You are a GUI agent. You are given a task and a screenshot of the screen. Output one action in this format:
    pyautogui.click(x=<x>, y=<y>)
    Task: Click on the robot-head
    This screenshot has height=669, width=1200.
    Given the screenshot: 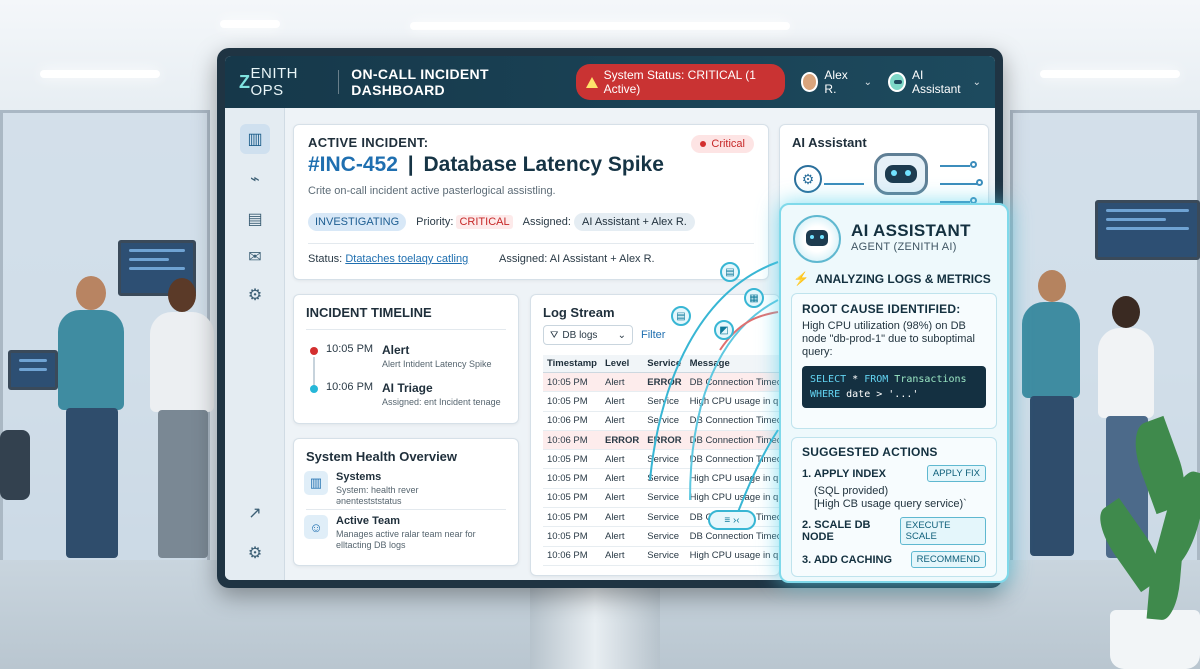 What is the action you would take?
    pyautogui.click(x=901, y=174)
    